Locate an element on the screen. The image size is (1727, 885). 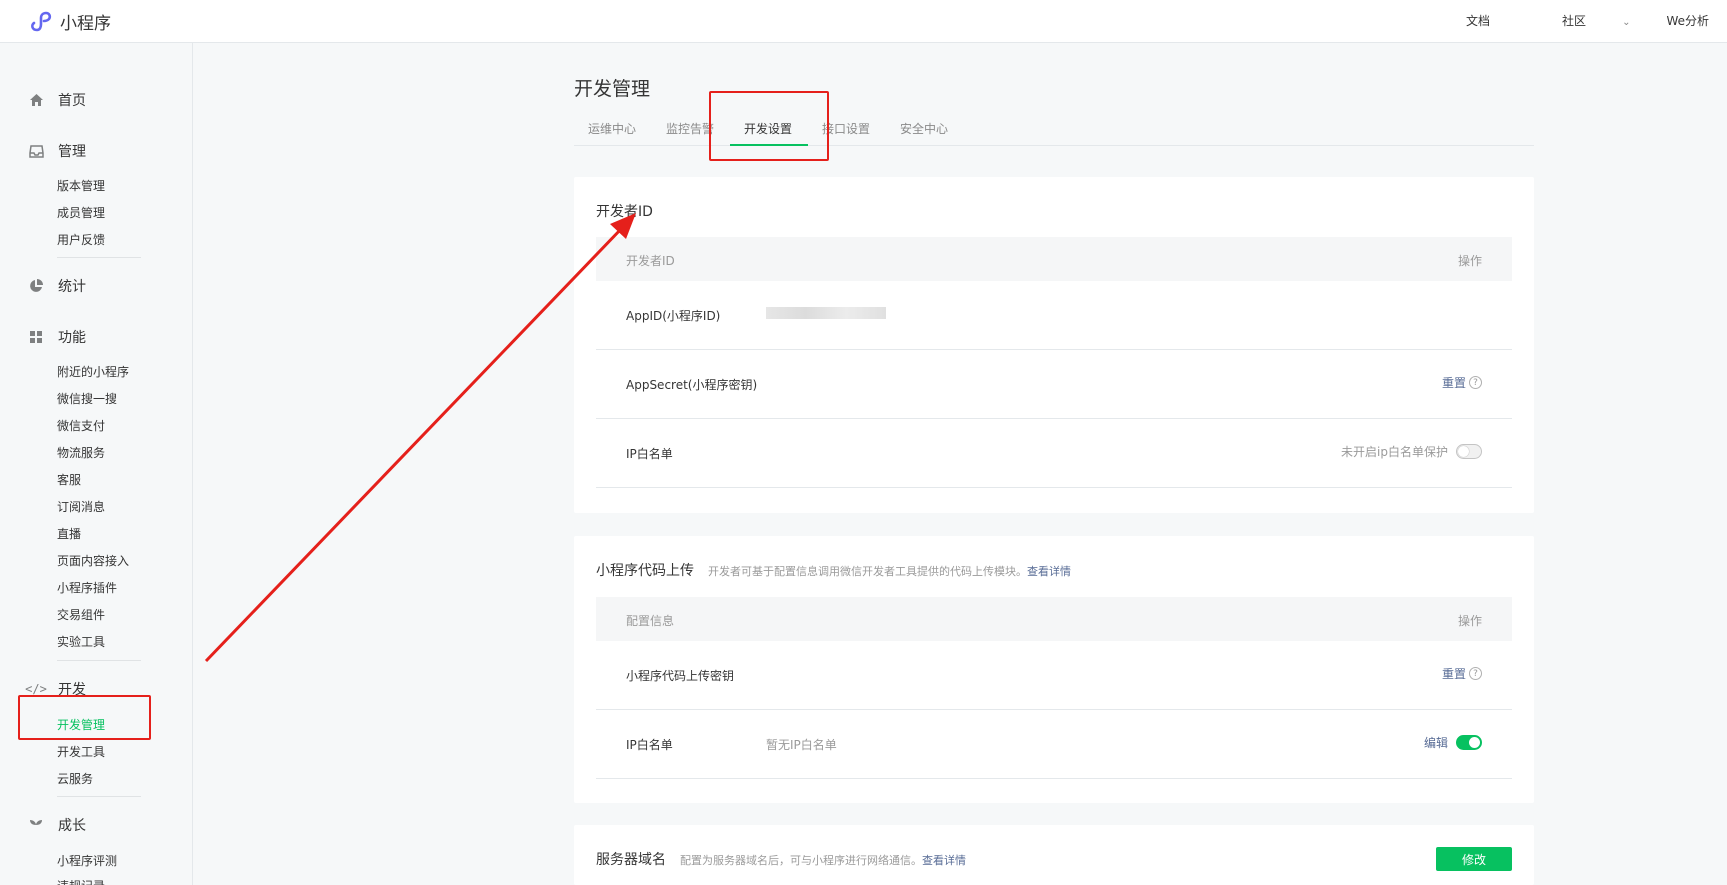
sidebar-group-growth: 成长 is located at coordinates (57, 825).